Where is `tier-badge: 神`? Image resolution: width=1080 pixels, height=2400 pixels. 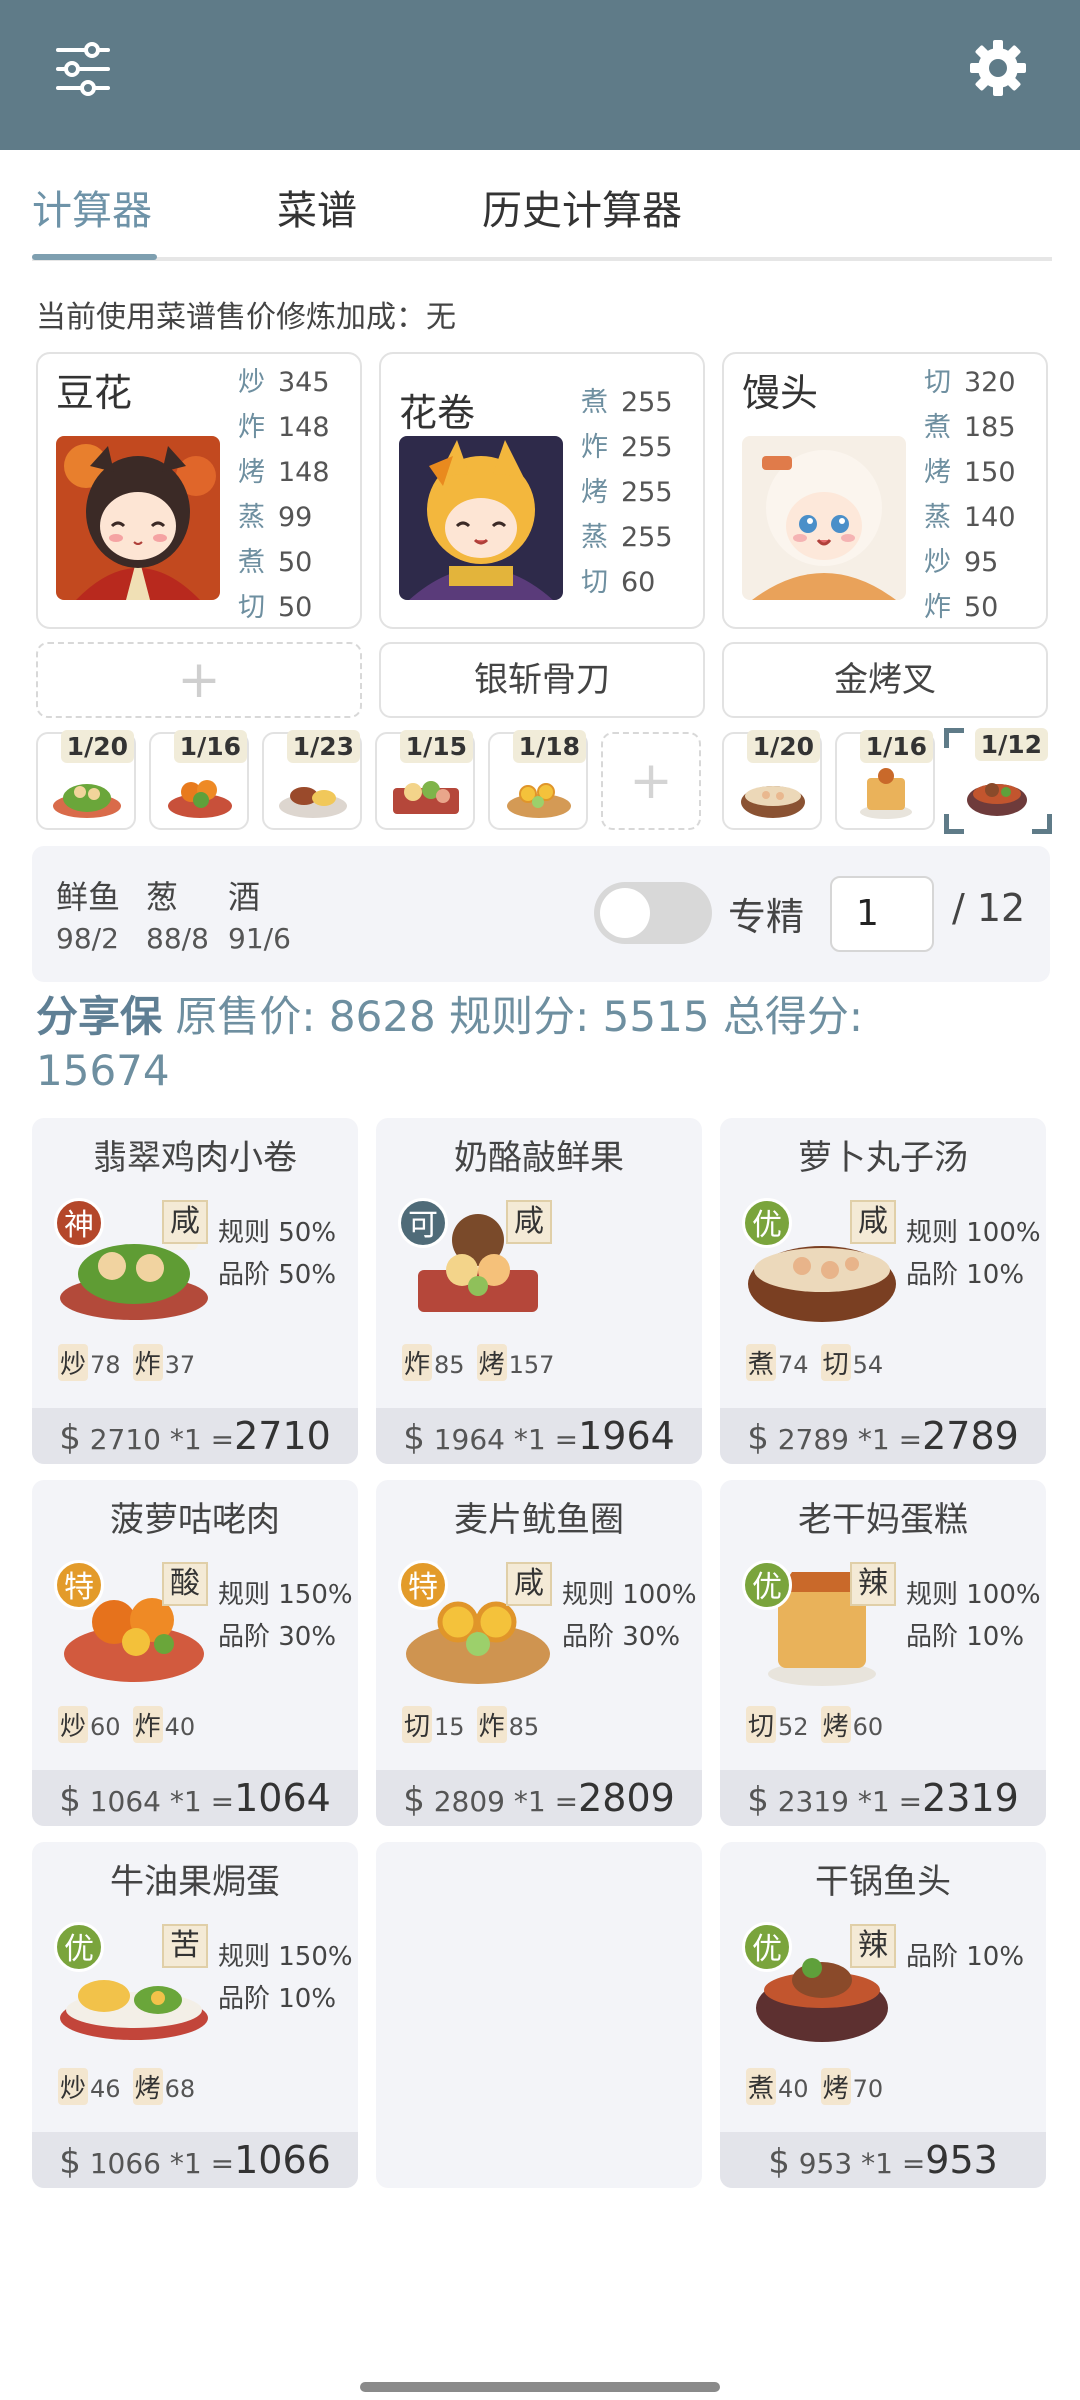 tier-badge: 神 is located at coordinates (79, 1223).